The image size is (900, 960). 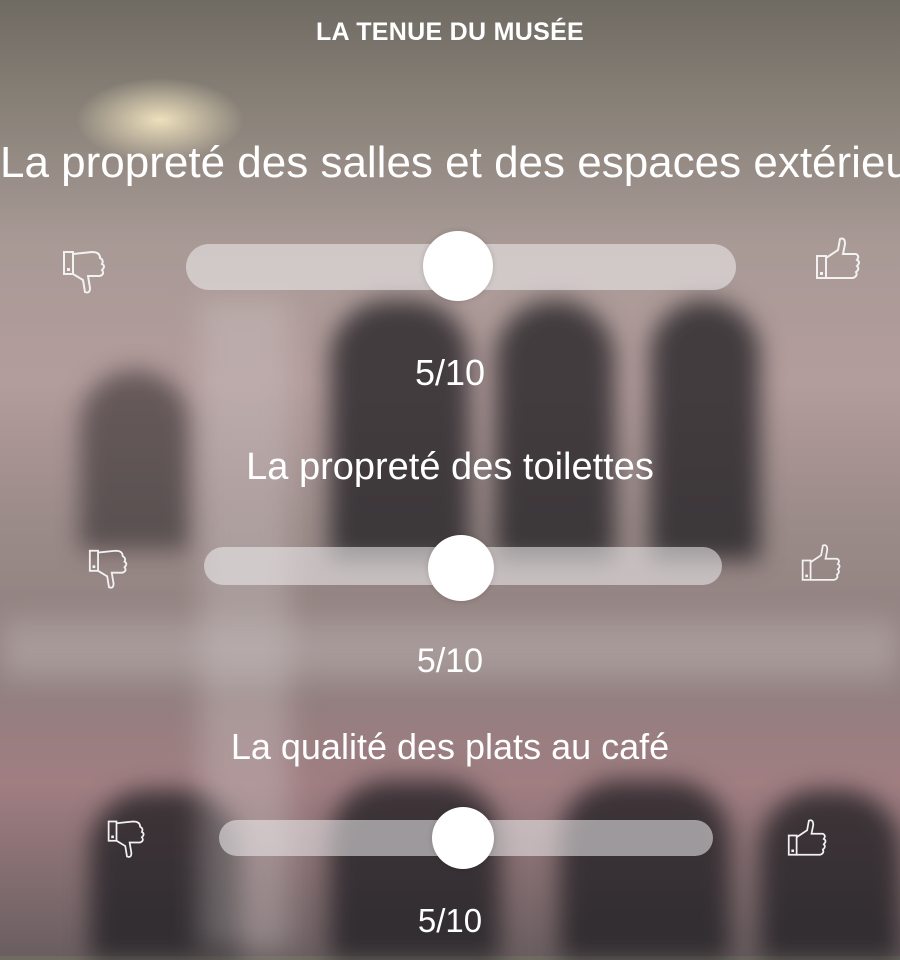 I want to click on section-title: LA TENUE DU MUSÉE, so click(x=450, y=32).